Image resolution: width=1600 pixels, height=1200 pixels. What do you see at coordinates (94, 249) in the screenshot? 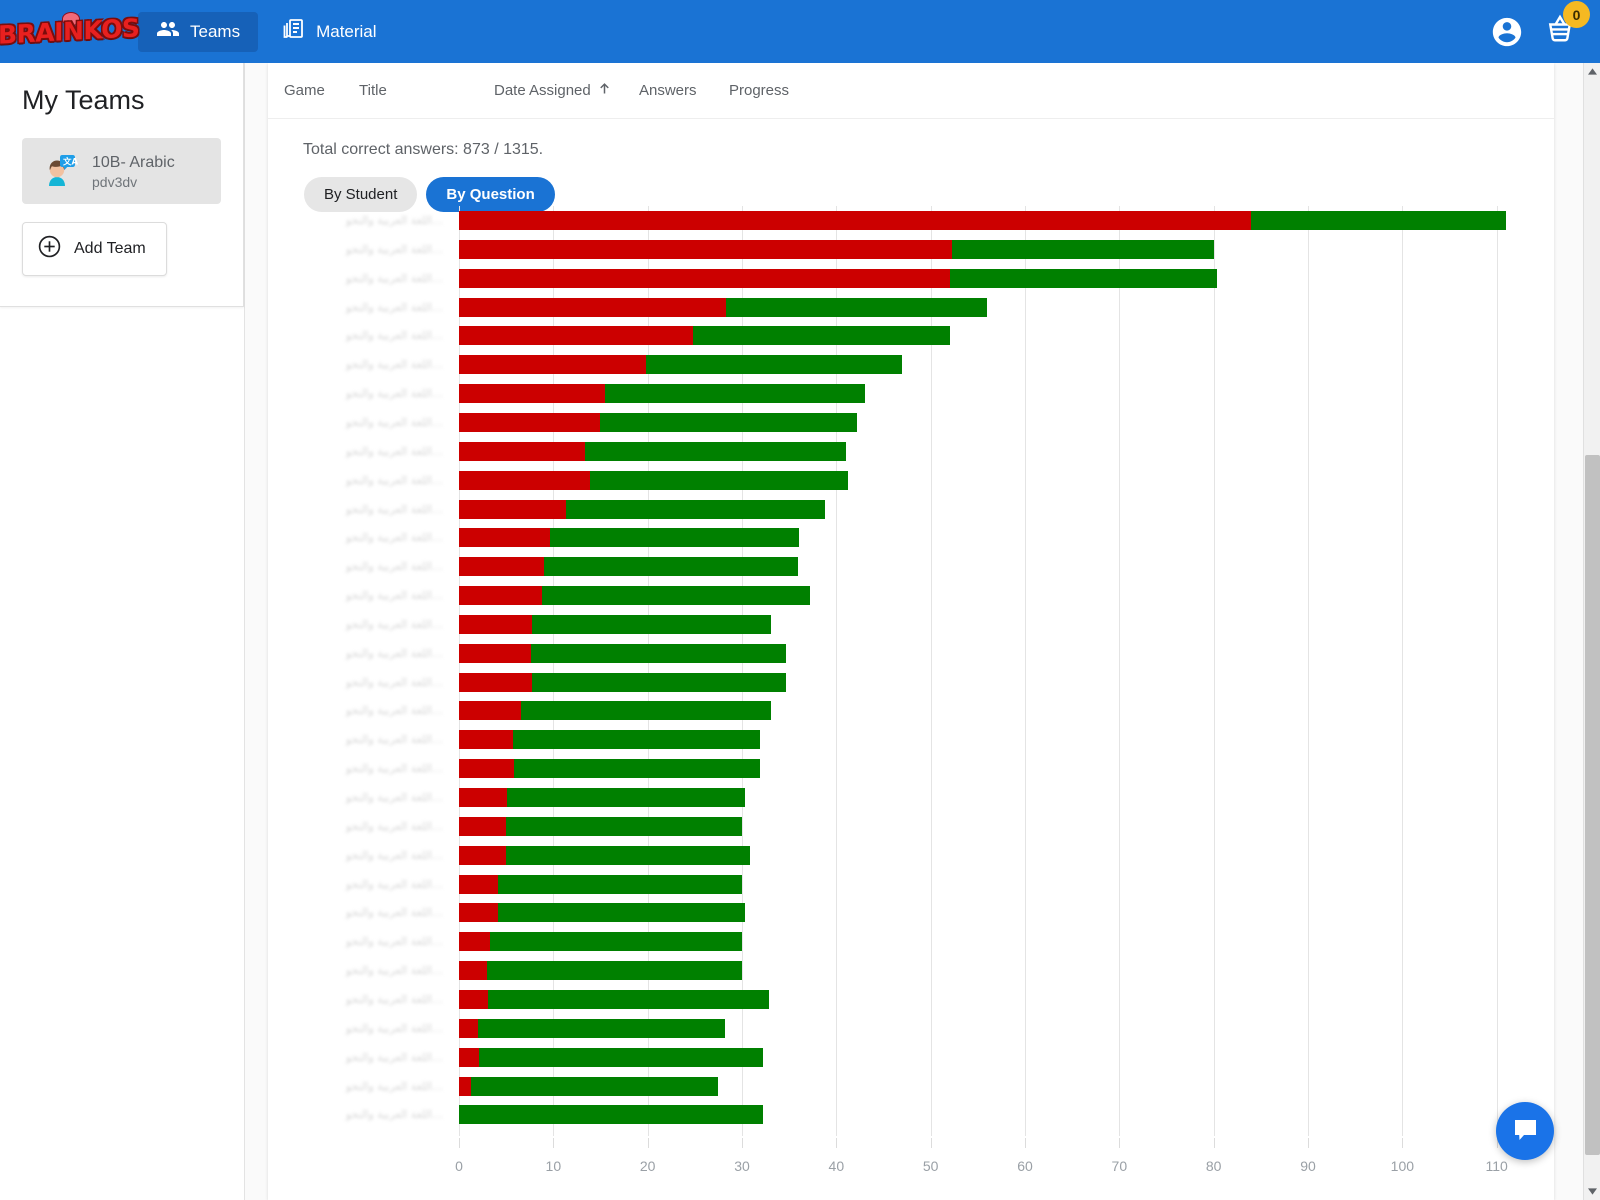
I see `add-team-button: Add Team` at bounding box center [94, 249].